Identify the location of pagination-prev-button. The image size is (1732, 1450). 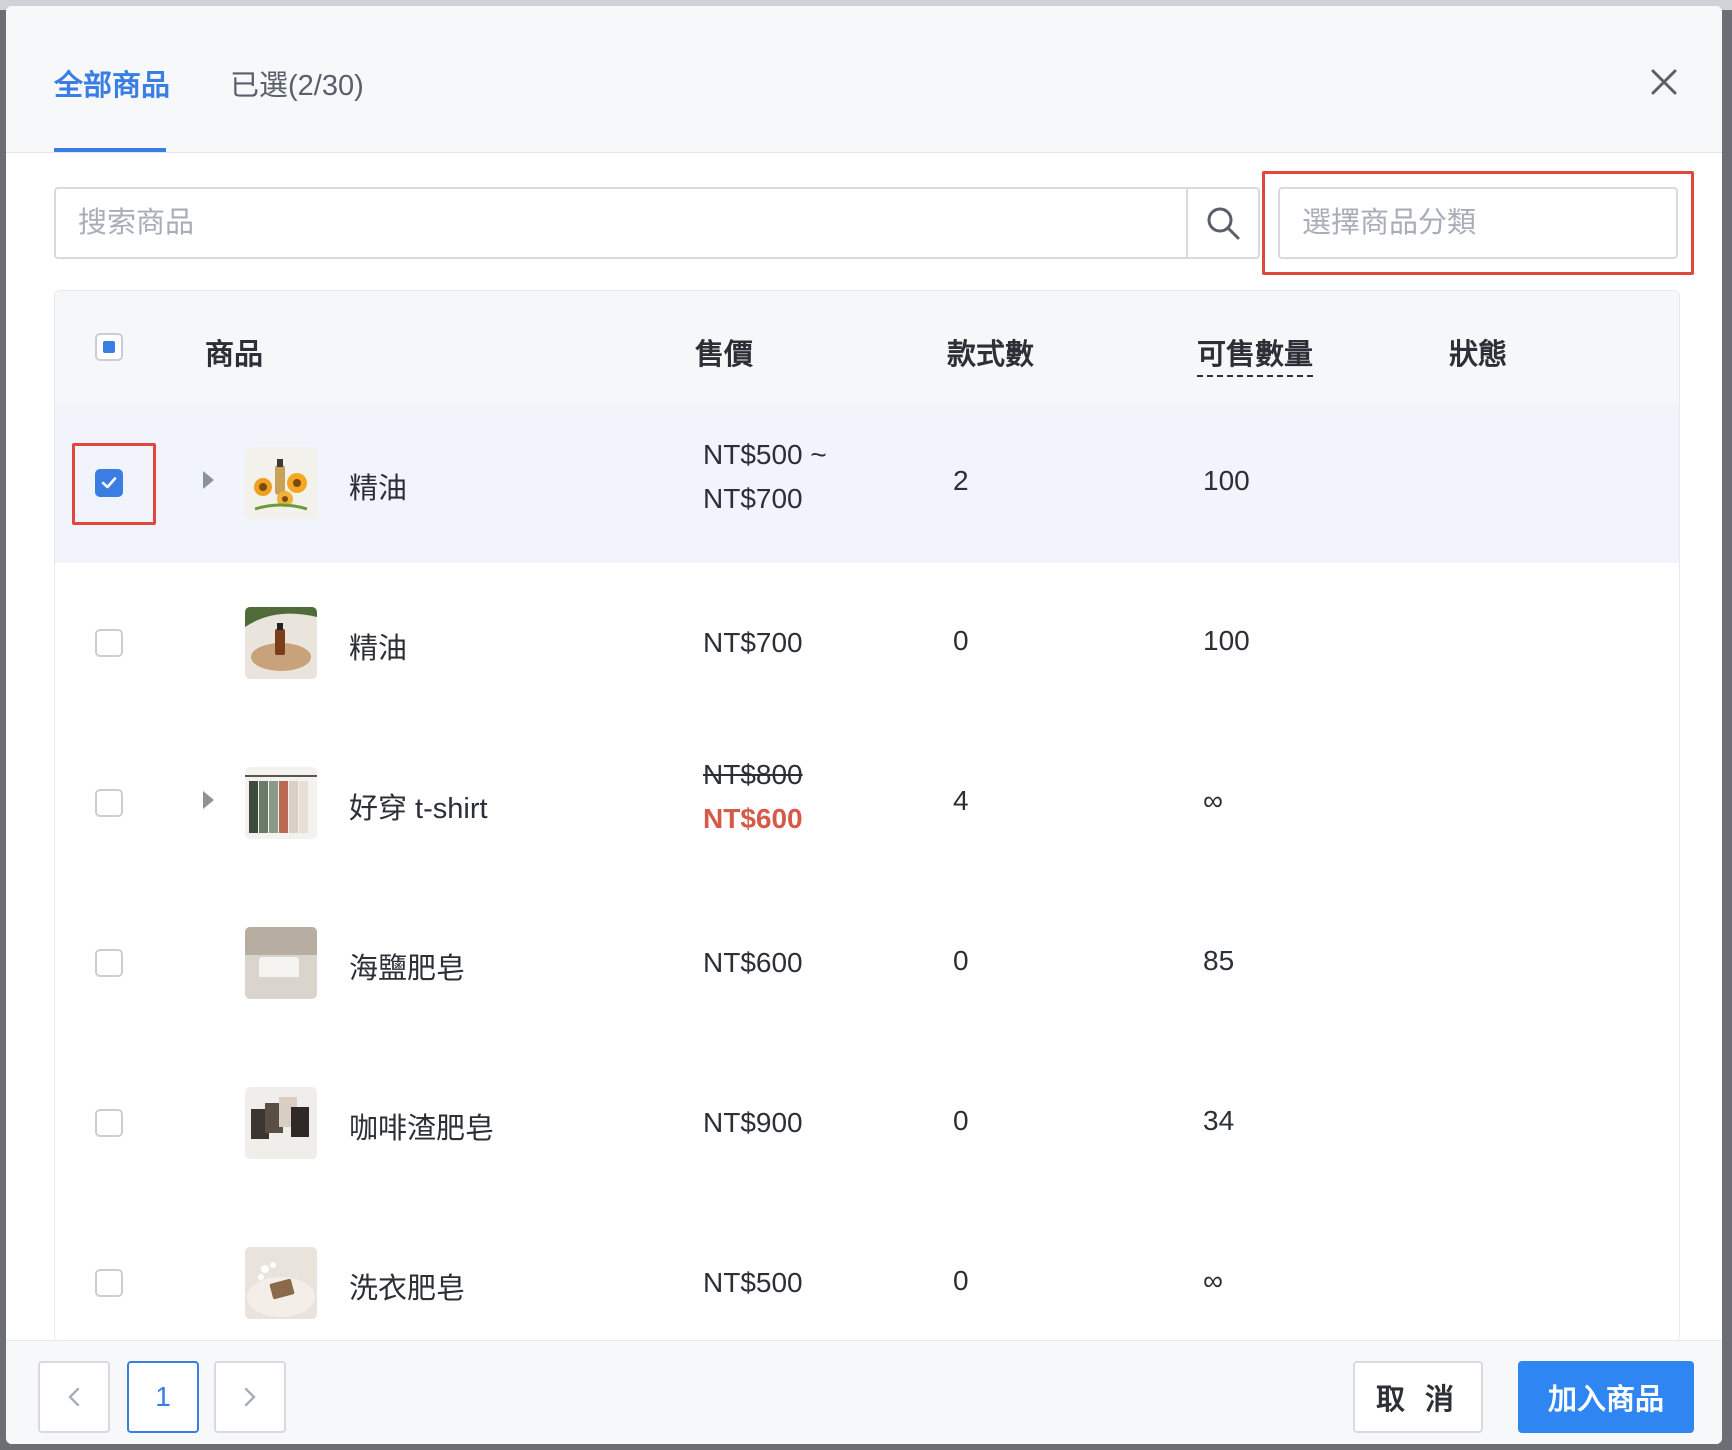
(74, 1397).